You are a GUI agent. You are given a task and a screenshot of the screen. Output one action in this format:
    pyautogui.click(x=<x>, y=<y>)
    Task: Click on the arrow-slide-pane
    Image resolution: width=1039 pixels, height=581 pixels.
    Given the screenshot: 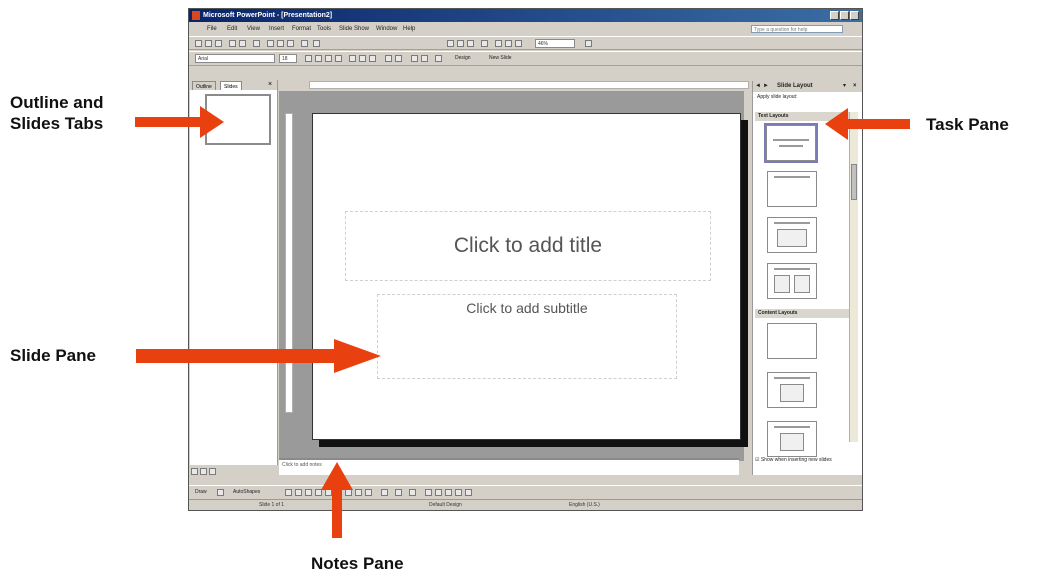 What is the action you would take?
    pyautogui.click(x=258, y=356)
    